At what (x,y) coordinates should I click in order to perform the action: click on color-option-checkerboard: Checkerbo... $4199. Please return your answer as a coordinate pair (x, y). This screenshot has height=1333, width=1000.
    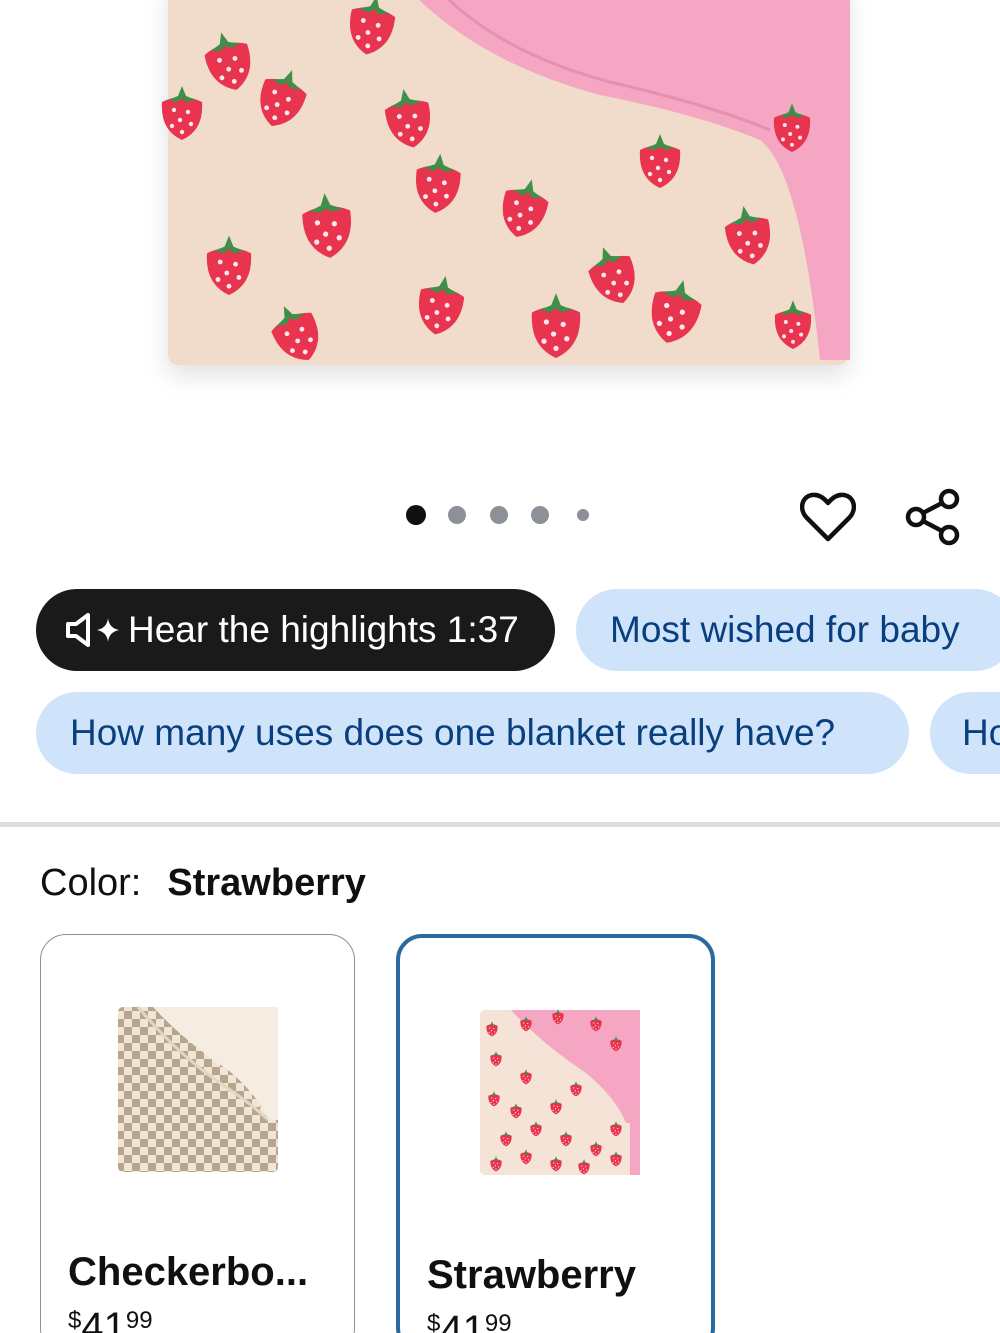
    Looking at the image, I should click on (197, 1133).